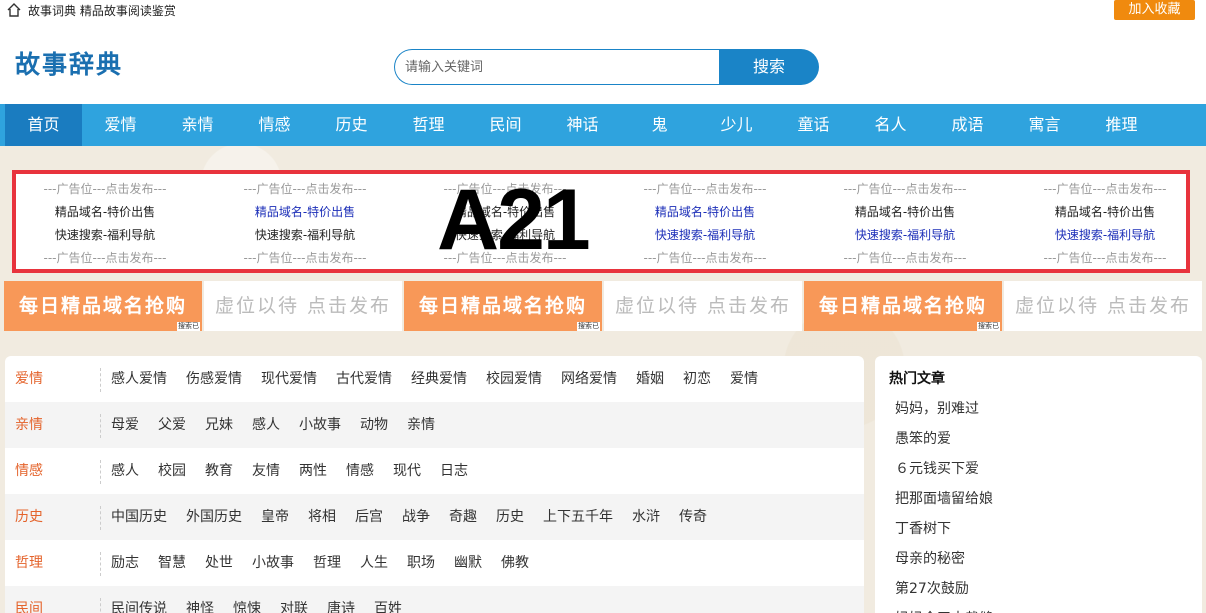  What do you see at coordinates (139, 607) in the screenshot?
I see `category-tag-link: 民间传说` at bounding box center [139, 607].